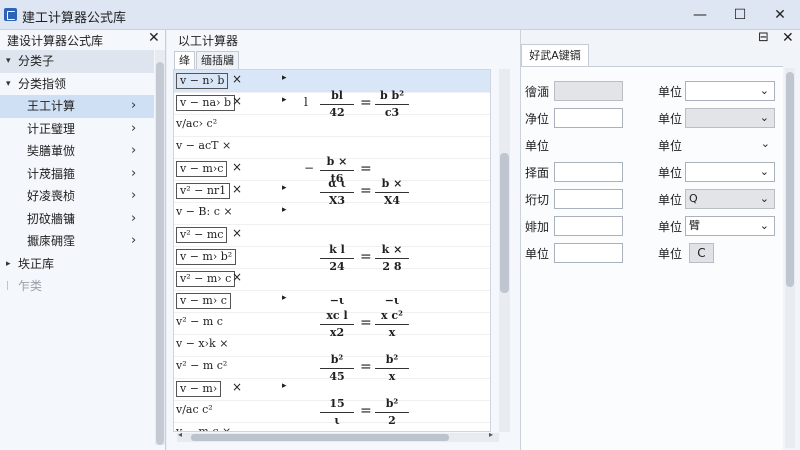  Describe the element at coordinates (537, 227) in the screenshot. I see `field-label: 婔加` at that location.